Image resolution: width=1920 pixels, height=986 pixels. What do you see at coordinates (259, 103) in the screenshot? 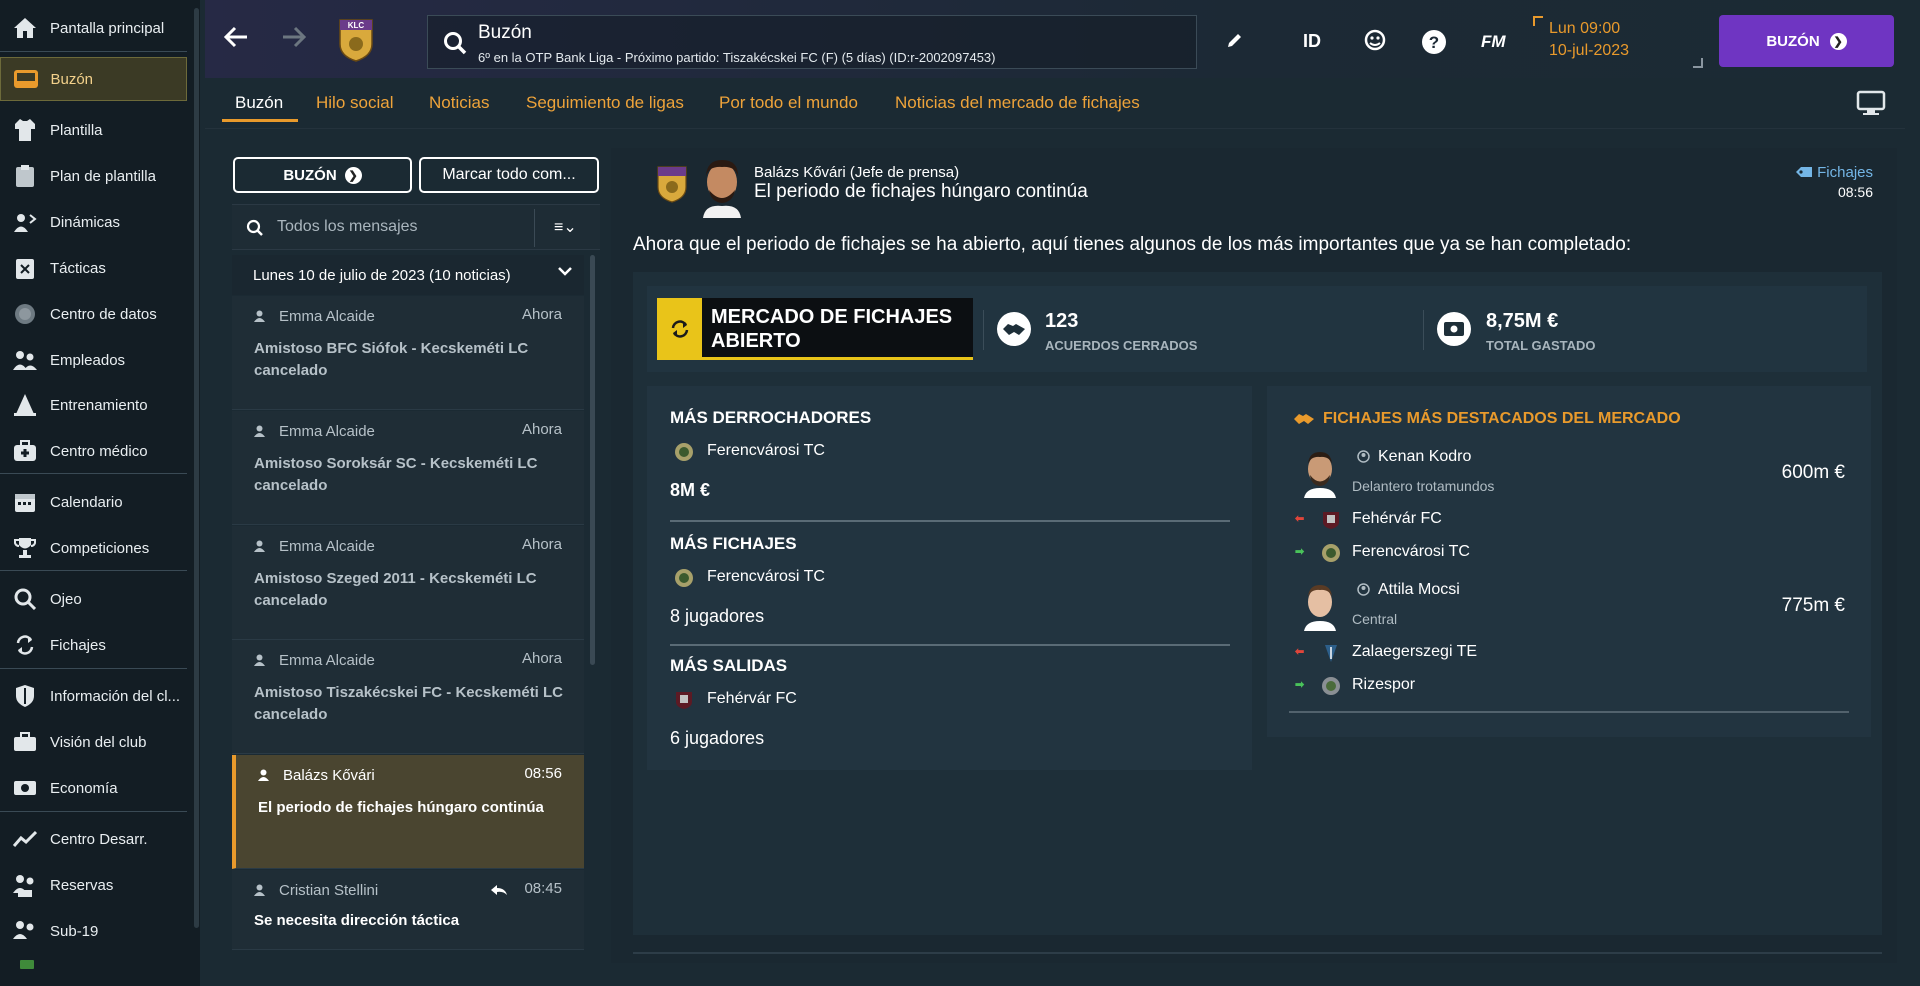
I see `tab-inbox: Buzón` at bounding box center [259, 103].